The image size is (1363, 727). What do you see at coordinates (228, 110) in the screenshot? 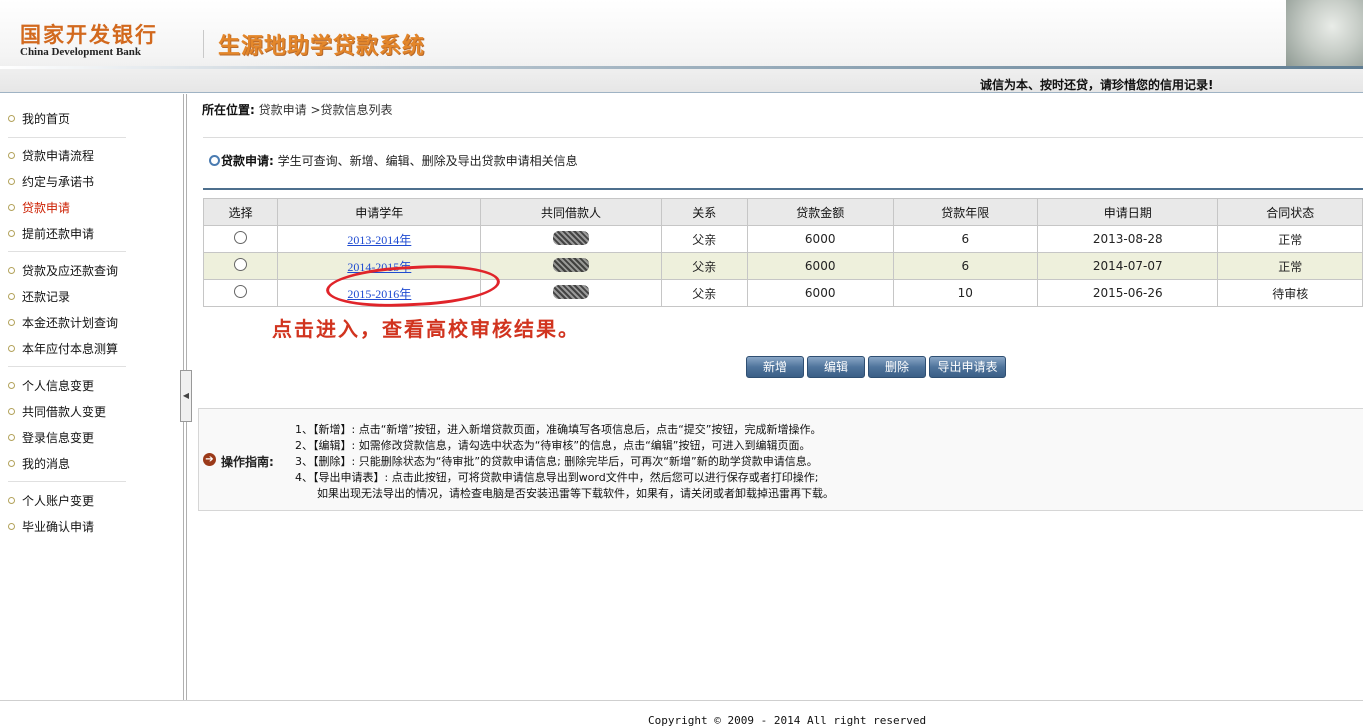
I see `breadcrumb-prefix: 所在位置:` at bounding box center [228, 110].